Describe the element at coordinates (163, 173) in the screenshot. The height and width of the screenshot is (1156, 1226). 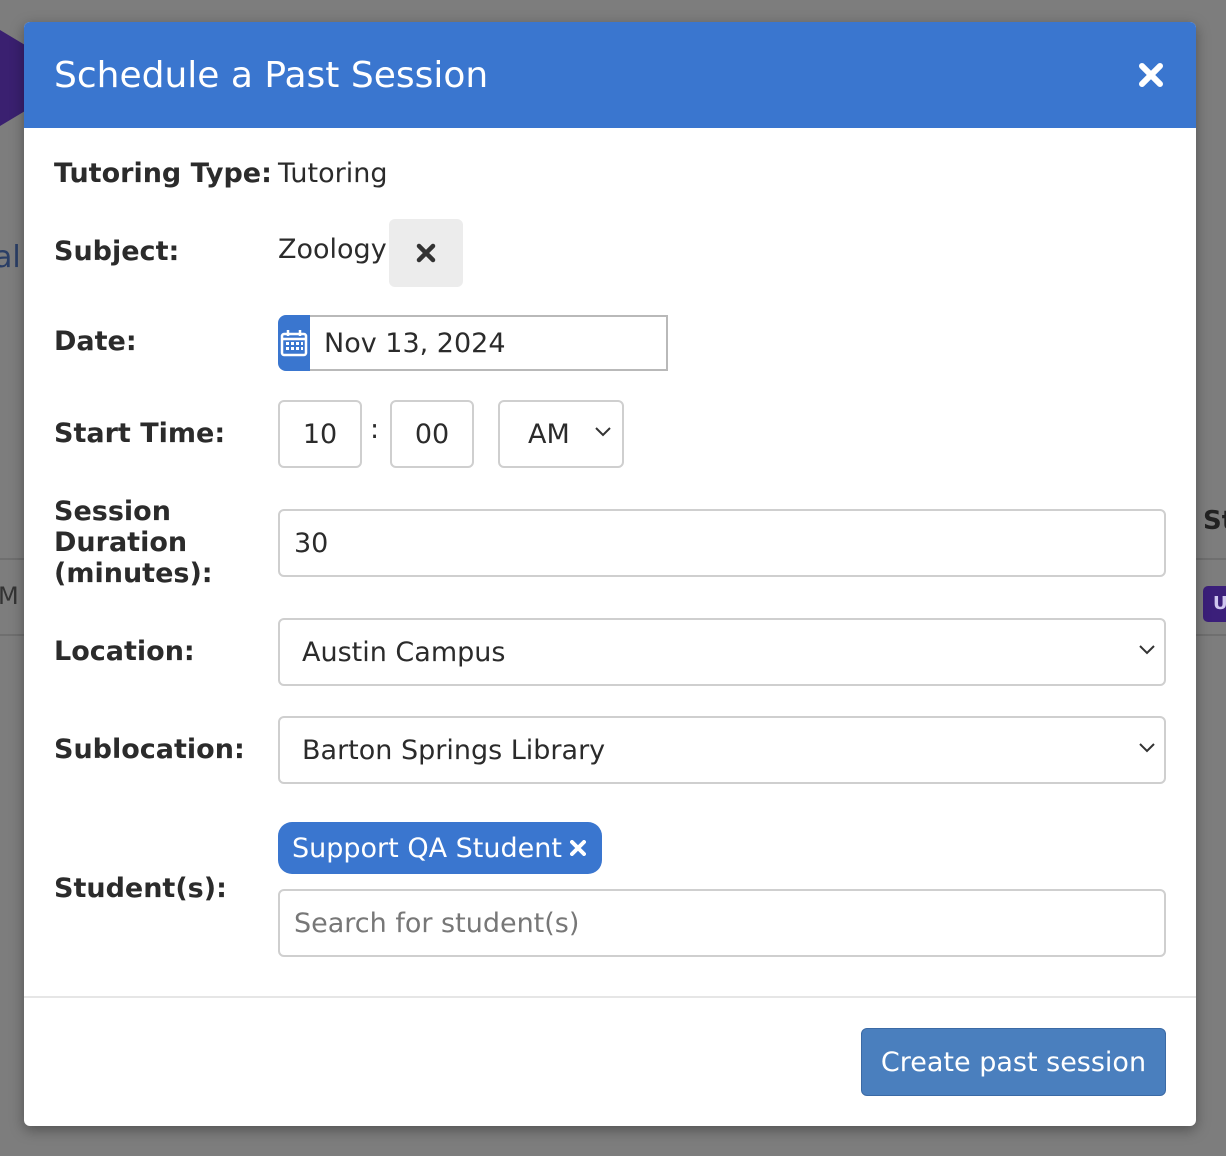
I see `tutoring-type-label: Tutoring Type:` at that location.